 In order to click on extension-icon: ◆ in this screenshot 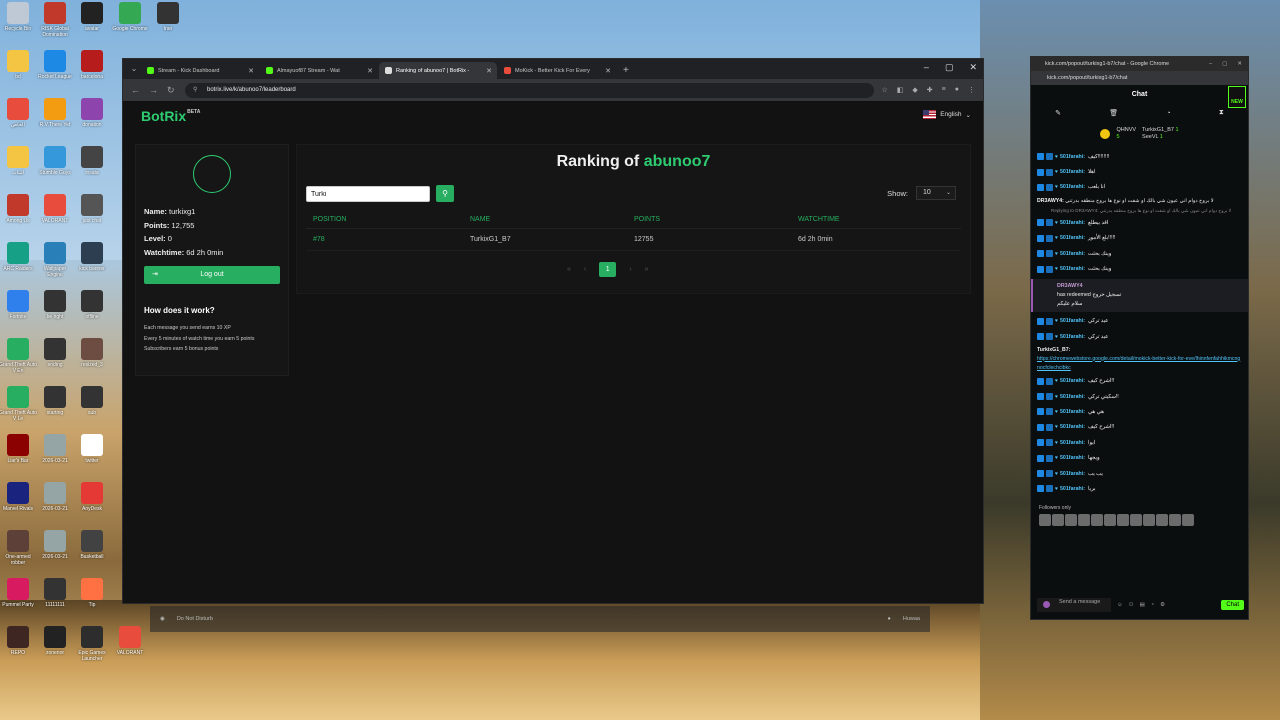, I will do `click(914, 90)`.